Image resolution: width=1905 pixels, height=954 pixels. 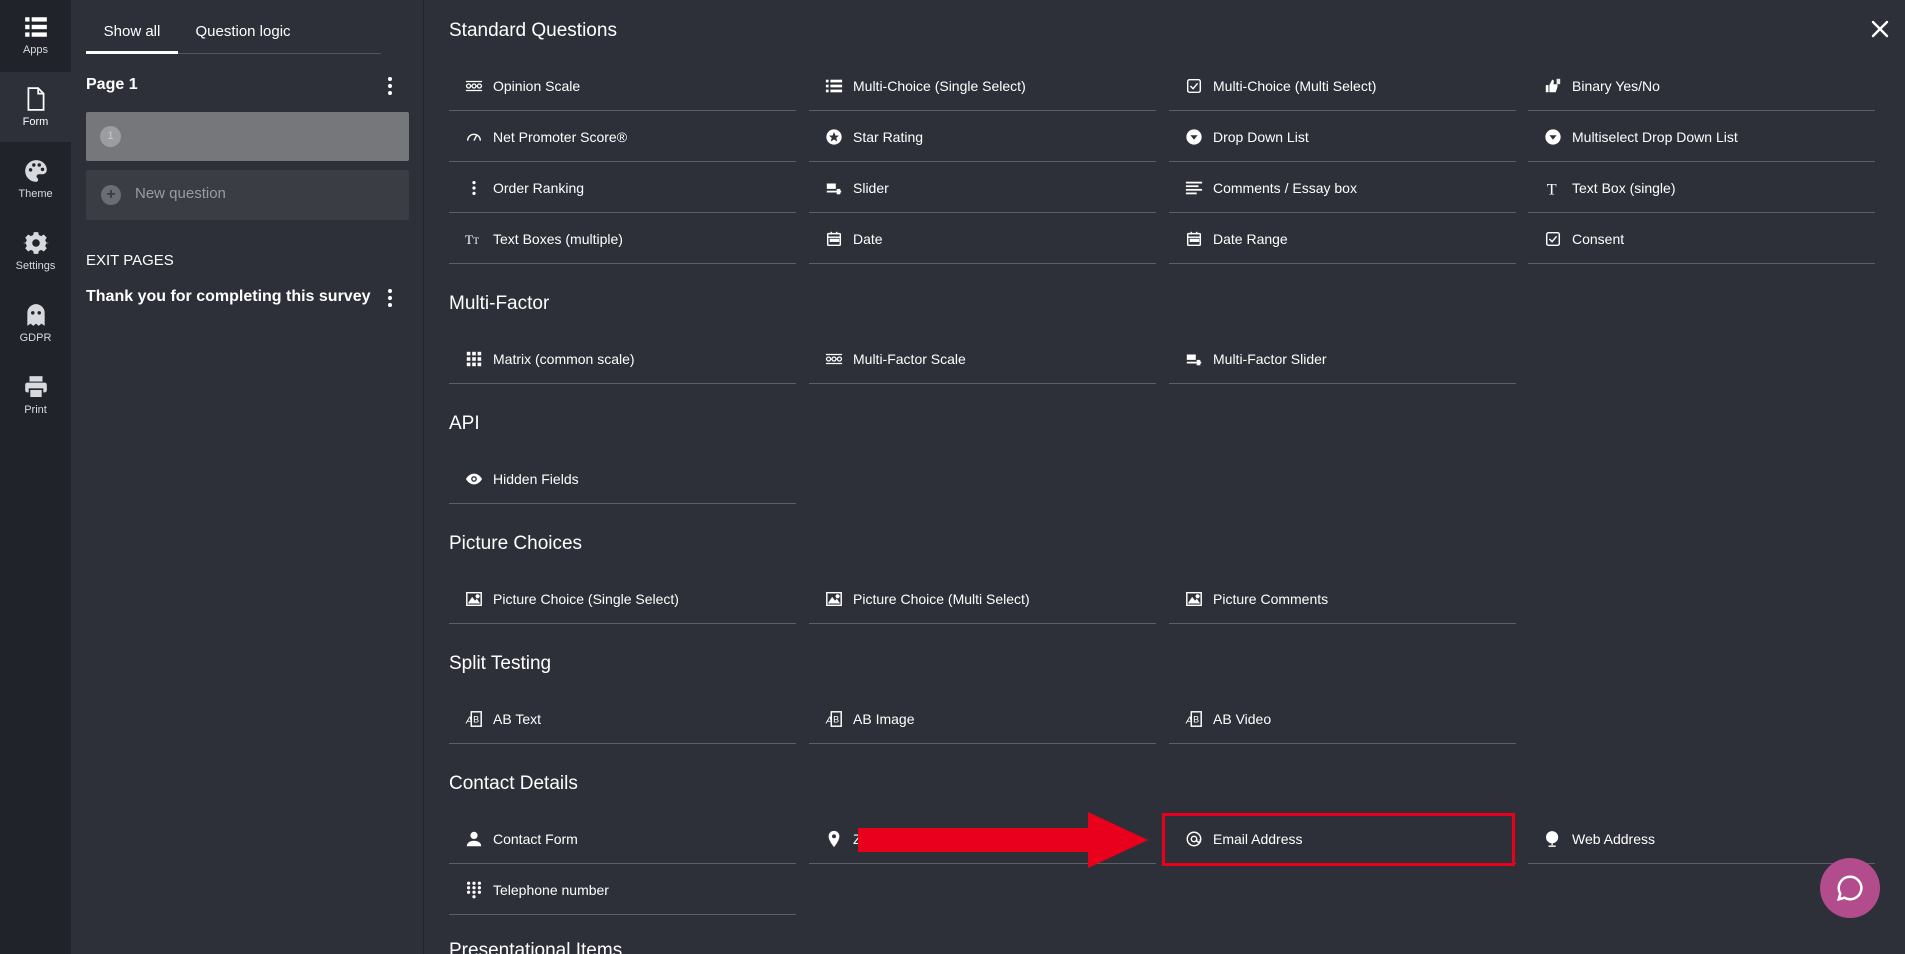 I want to click on question-type-label: Star Rating, so click(x=888, y=136).